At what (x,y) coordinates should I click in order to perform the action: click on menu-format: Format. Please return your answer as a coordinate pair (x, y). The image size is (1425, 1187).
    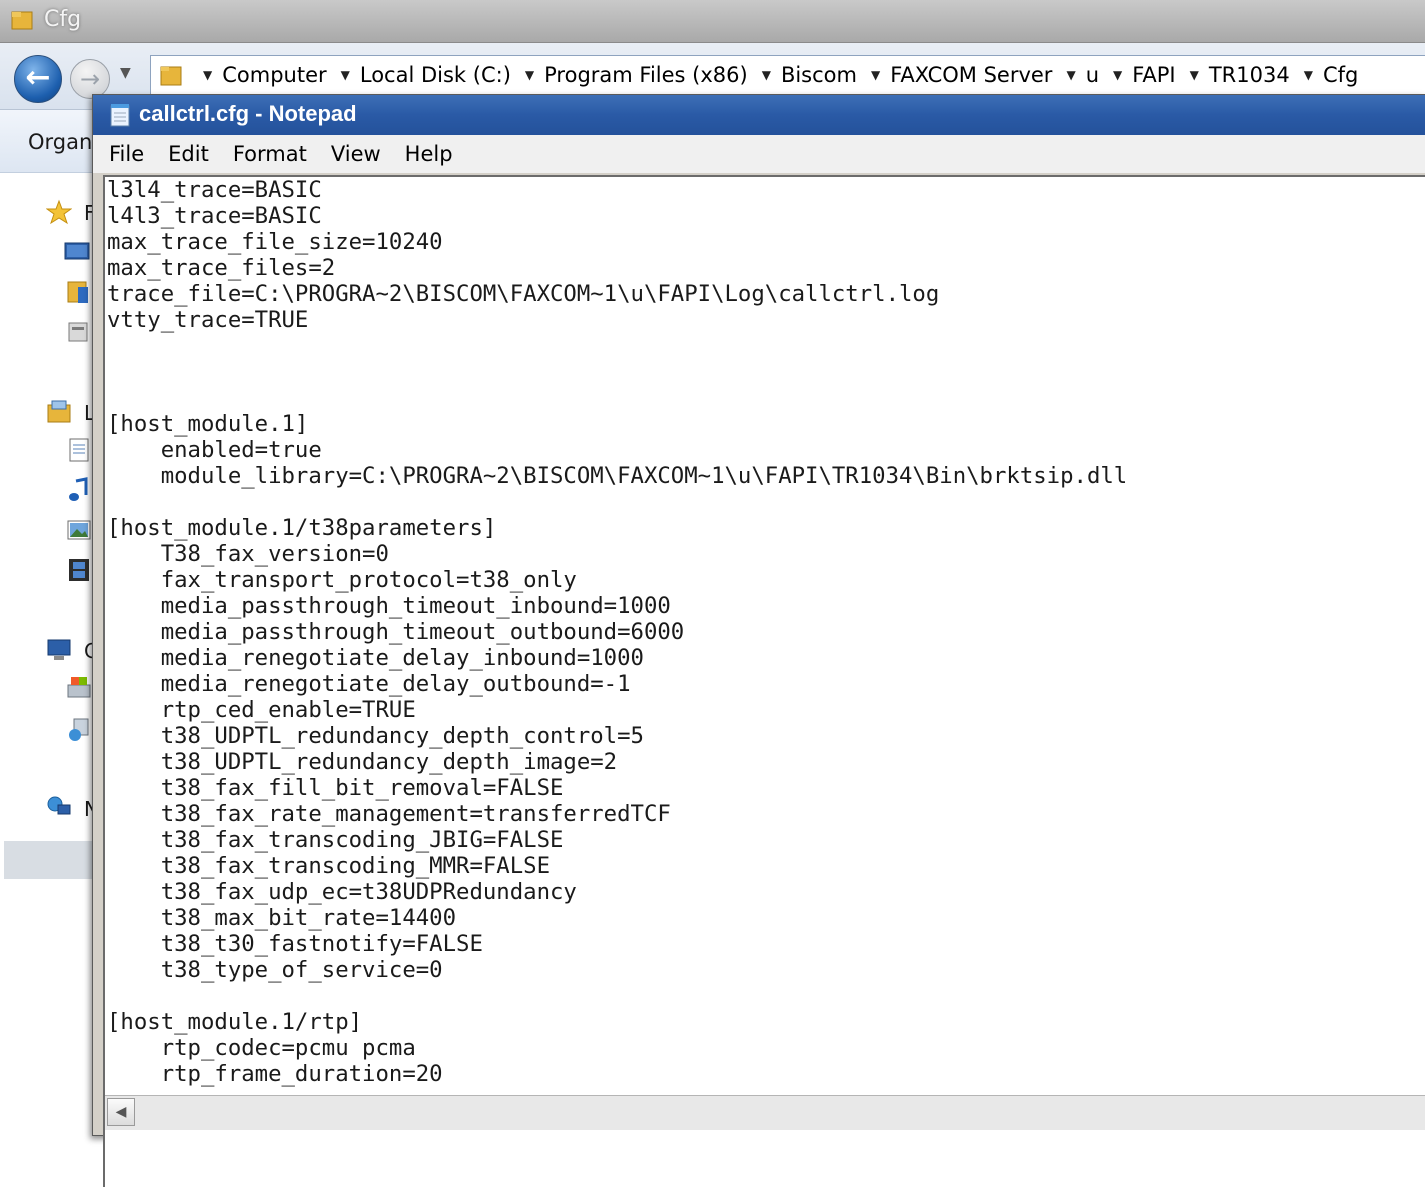
    Looking at the image, I should click on (270, 154).